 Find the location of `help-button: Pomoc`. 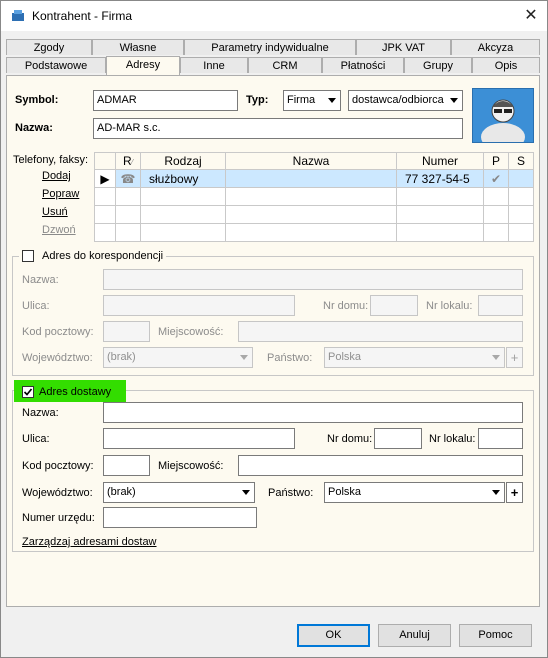

help-button: Pomoc is located at coordinates (495, 635).